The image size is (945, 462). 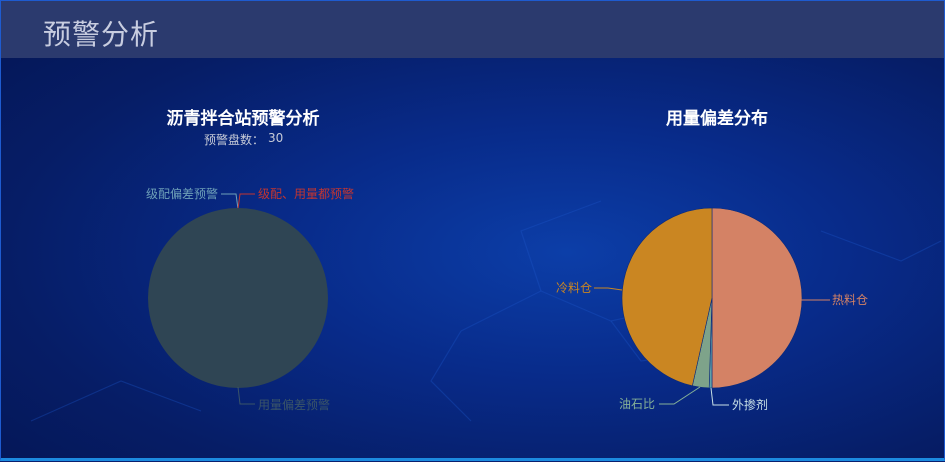 What do you see at coordinates (574, 288) in the screenshot?
I see `chart-2-label-3: 冷料仓` at bounding box center [574, 288].